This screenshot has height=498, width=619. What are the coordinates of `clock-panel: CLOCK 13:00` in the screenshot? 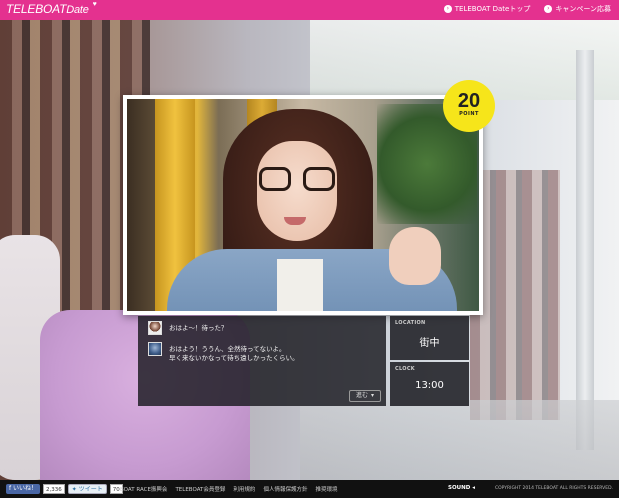 It's located at (429, 384).